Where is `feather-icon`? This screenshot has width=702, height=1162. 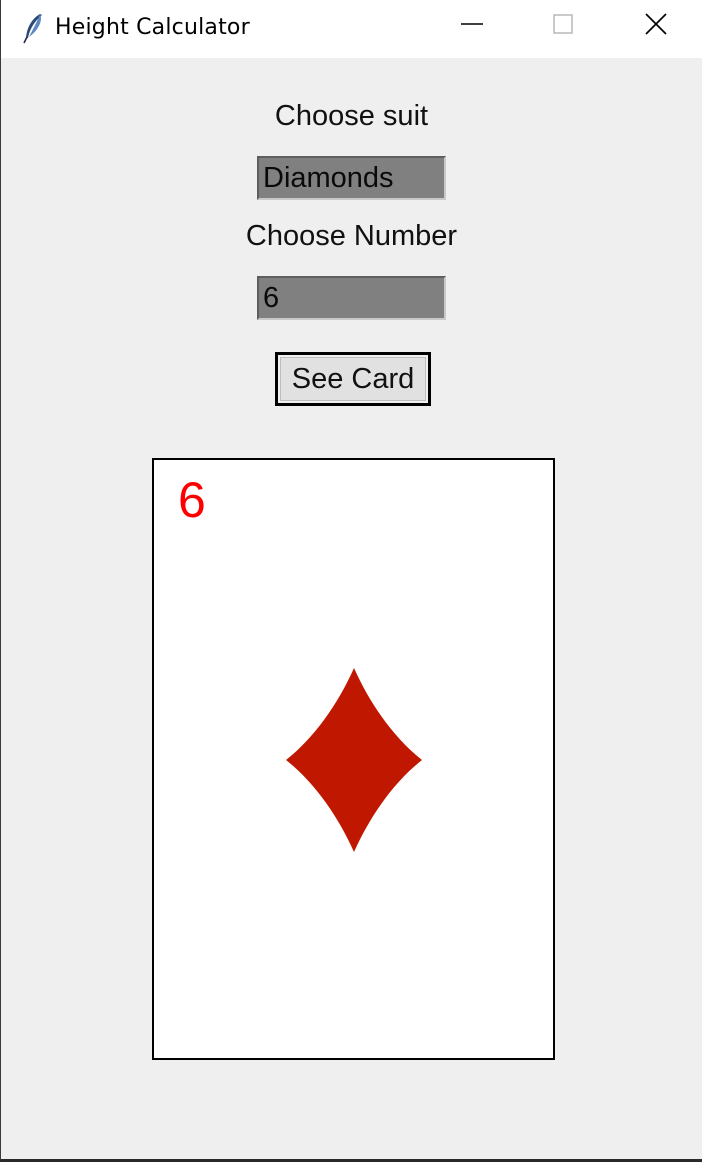
feather-icon is located at coordinates (33, 28).